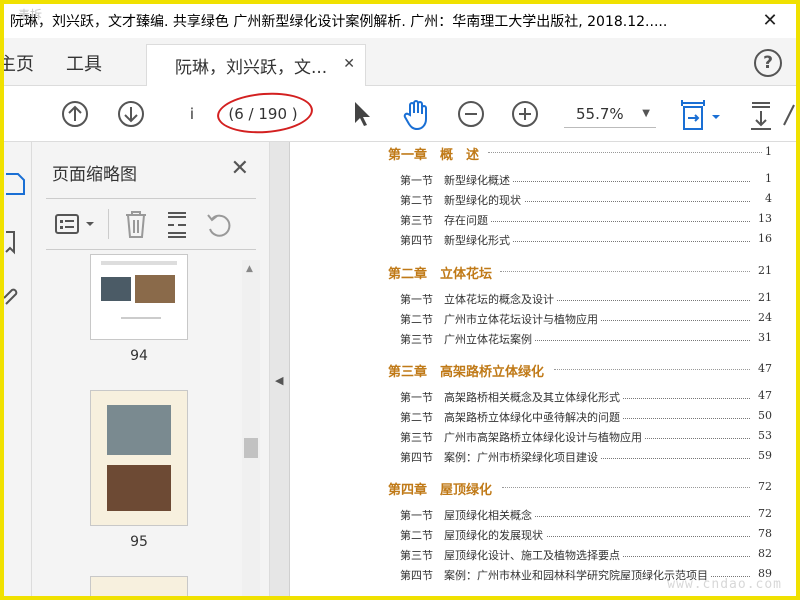 This screenshot has height=600, width=800. I want to click on toc-section: 第四节 新型绿化形式 16, so click(586, 240).